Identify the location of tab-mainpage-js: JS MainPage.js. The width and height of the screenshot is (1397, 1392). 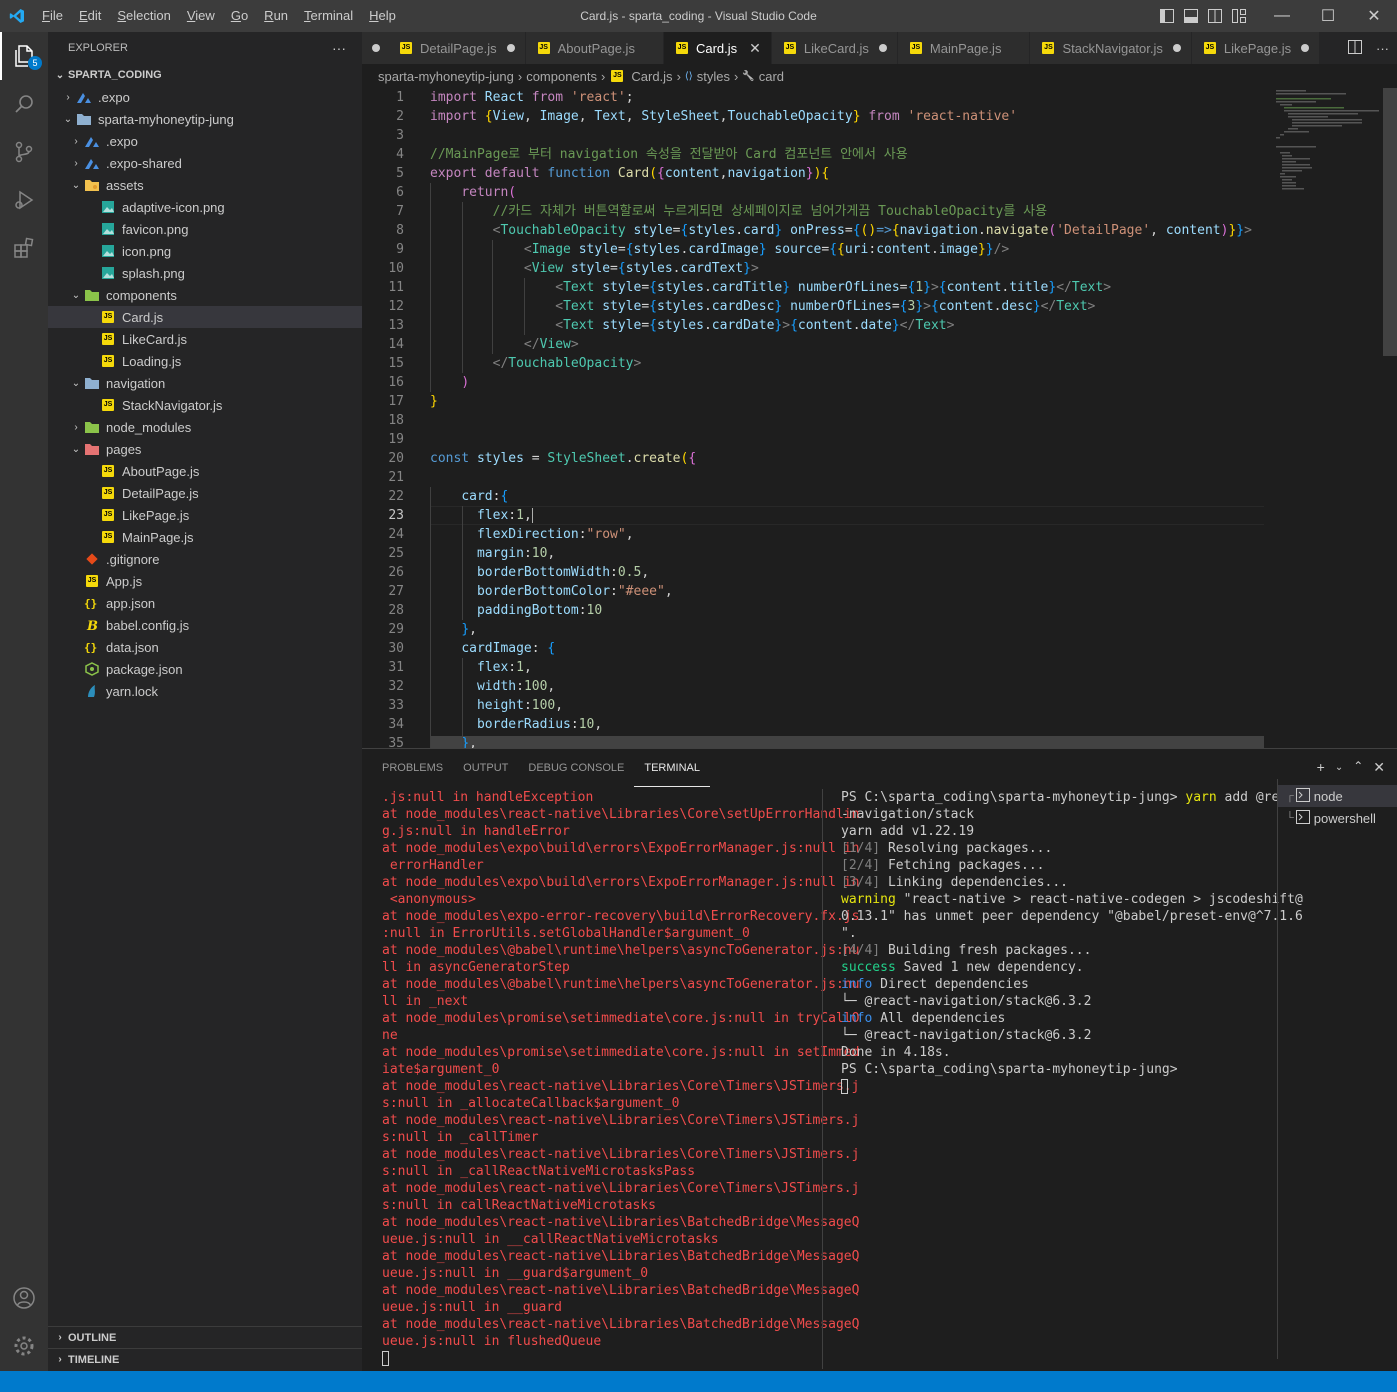
(964, 48).